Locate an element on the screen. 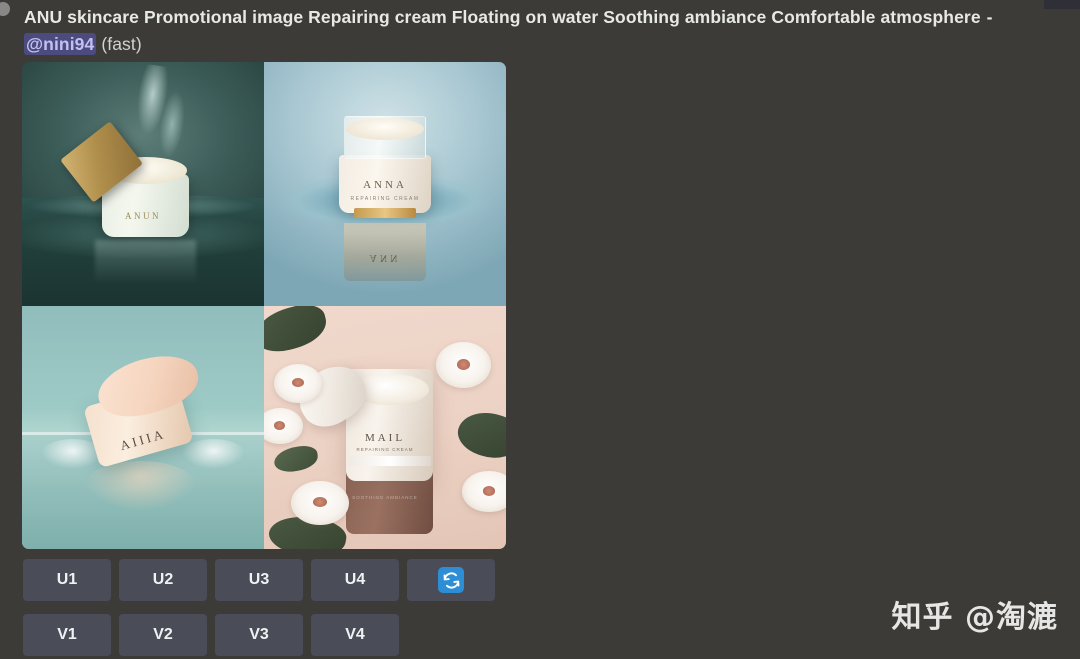  product-brand-text: ANUN is located at coordinates (143, 215).